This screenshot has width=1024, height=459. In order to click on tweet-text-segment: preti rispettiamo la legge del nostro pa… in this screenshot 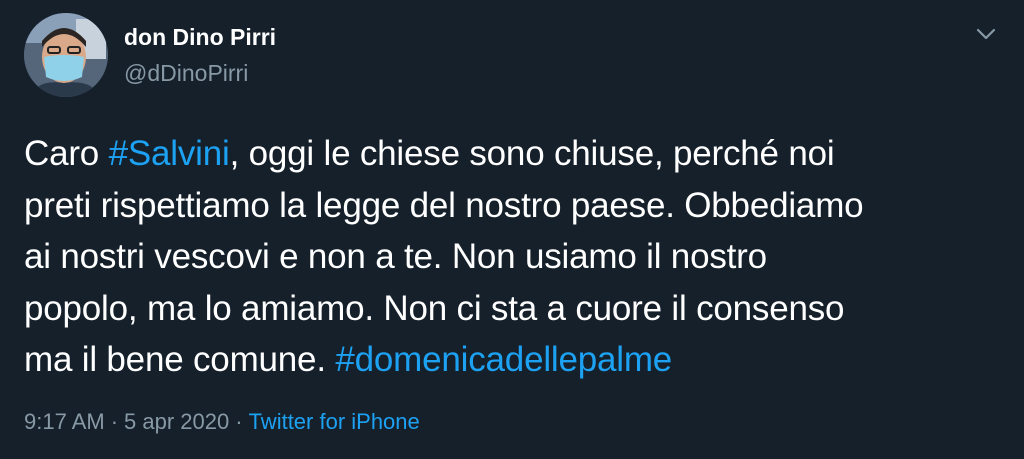, I will do `click(444, 205)`.